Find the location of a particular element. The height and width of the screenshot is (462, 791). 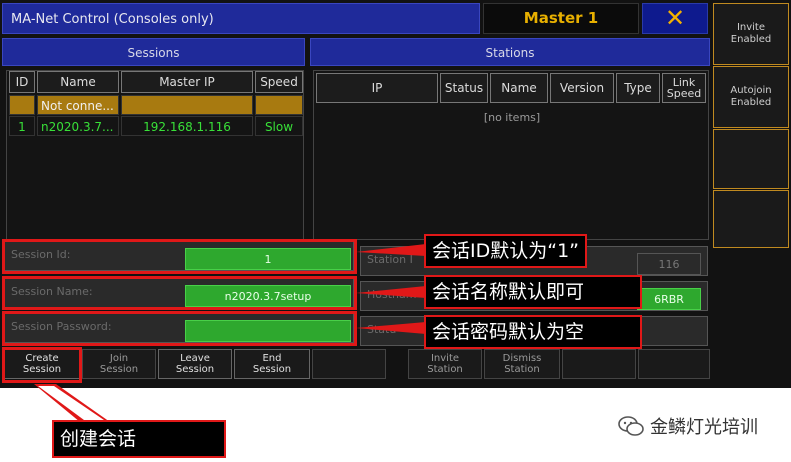

pointer-session-id is located at coordinates (391, 250).